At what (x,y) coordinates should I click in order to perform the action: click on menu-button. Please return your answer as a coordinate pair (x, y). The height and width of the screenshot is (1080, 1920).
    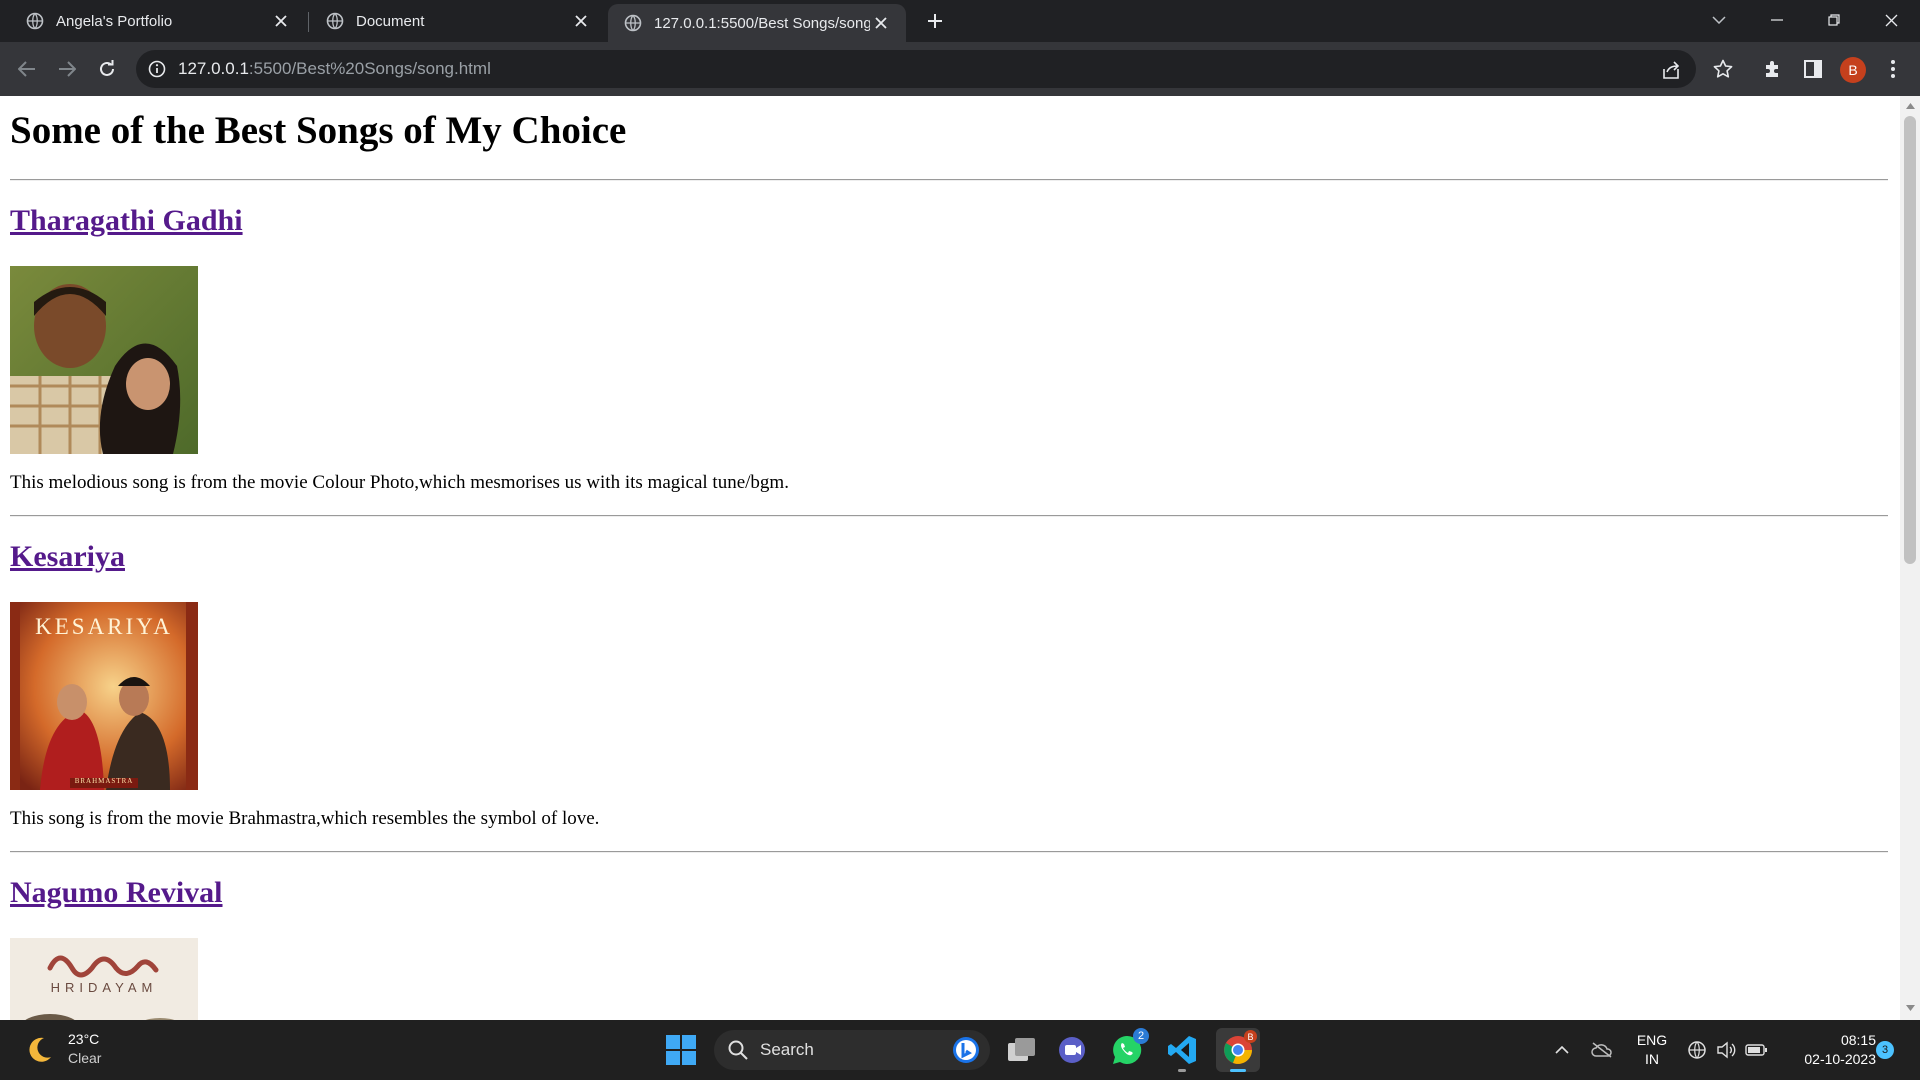
    Looking at the image, I should click on (1893, 69).